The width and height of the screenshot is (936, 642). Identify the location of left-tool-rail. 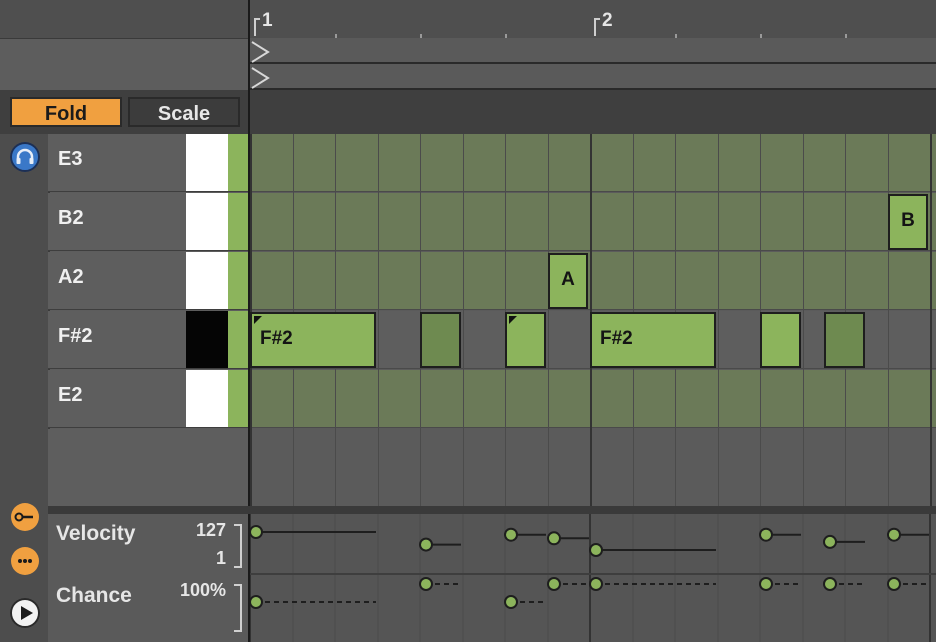
(25, 388).